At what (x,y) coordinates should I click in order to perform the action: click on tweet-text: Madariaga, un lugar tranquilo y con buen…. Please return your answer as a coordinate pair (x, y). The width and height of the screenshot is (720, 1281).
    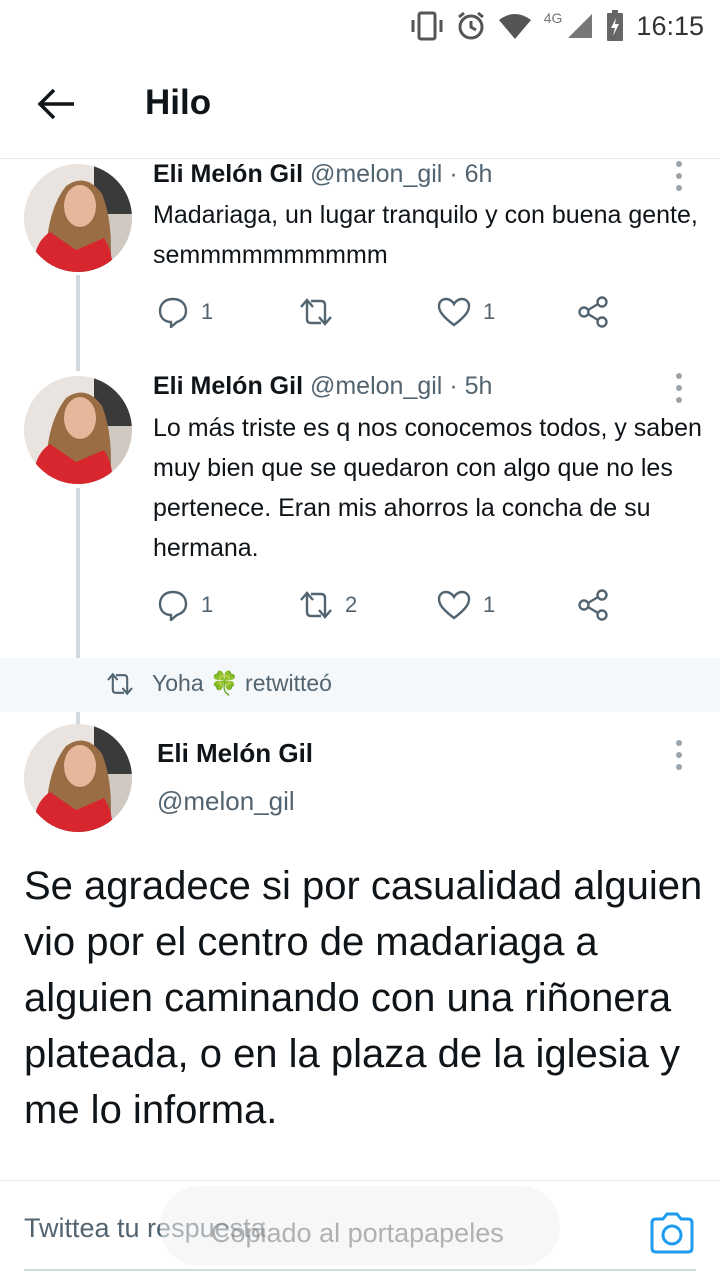
    Looking at the image, I should click on (425, 235).